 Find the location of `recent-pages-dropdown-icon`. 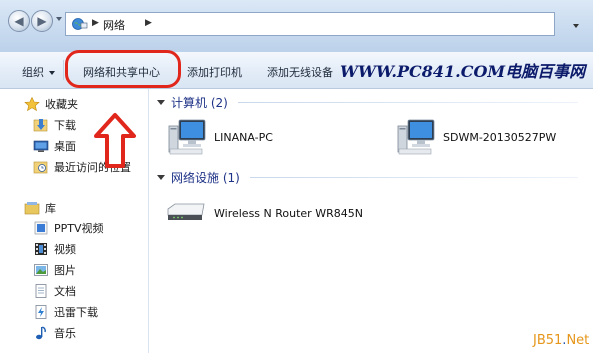

recent-pages-dropdown-icon is located at coordinates (59, 19).